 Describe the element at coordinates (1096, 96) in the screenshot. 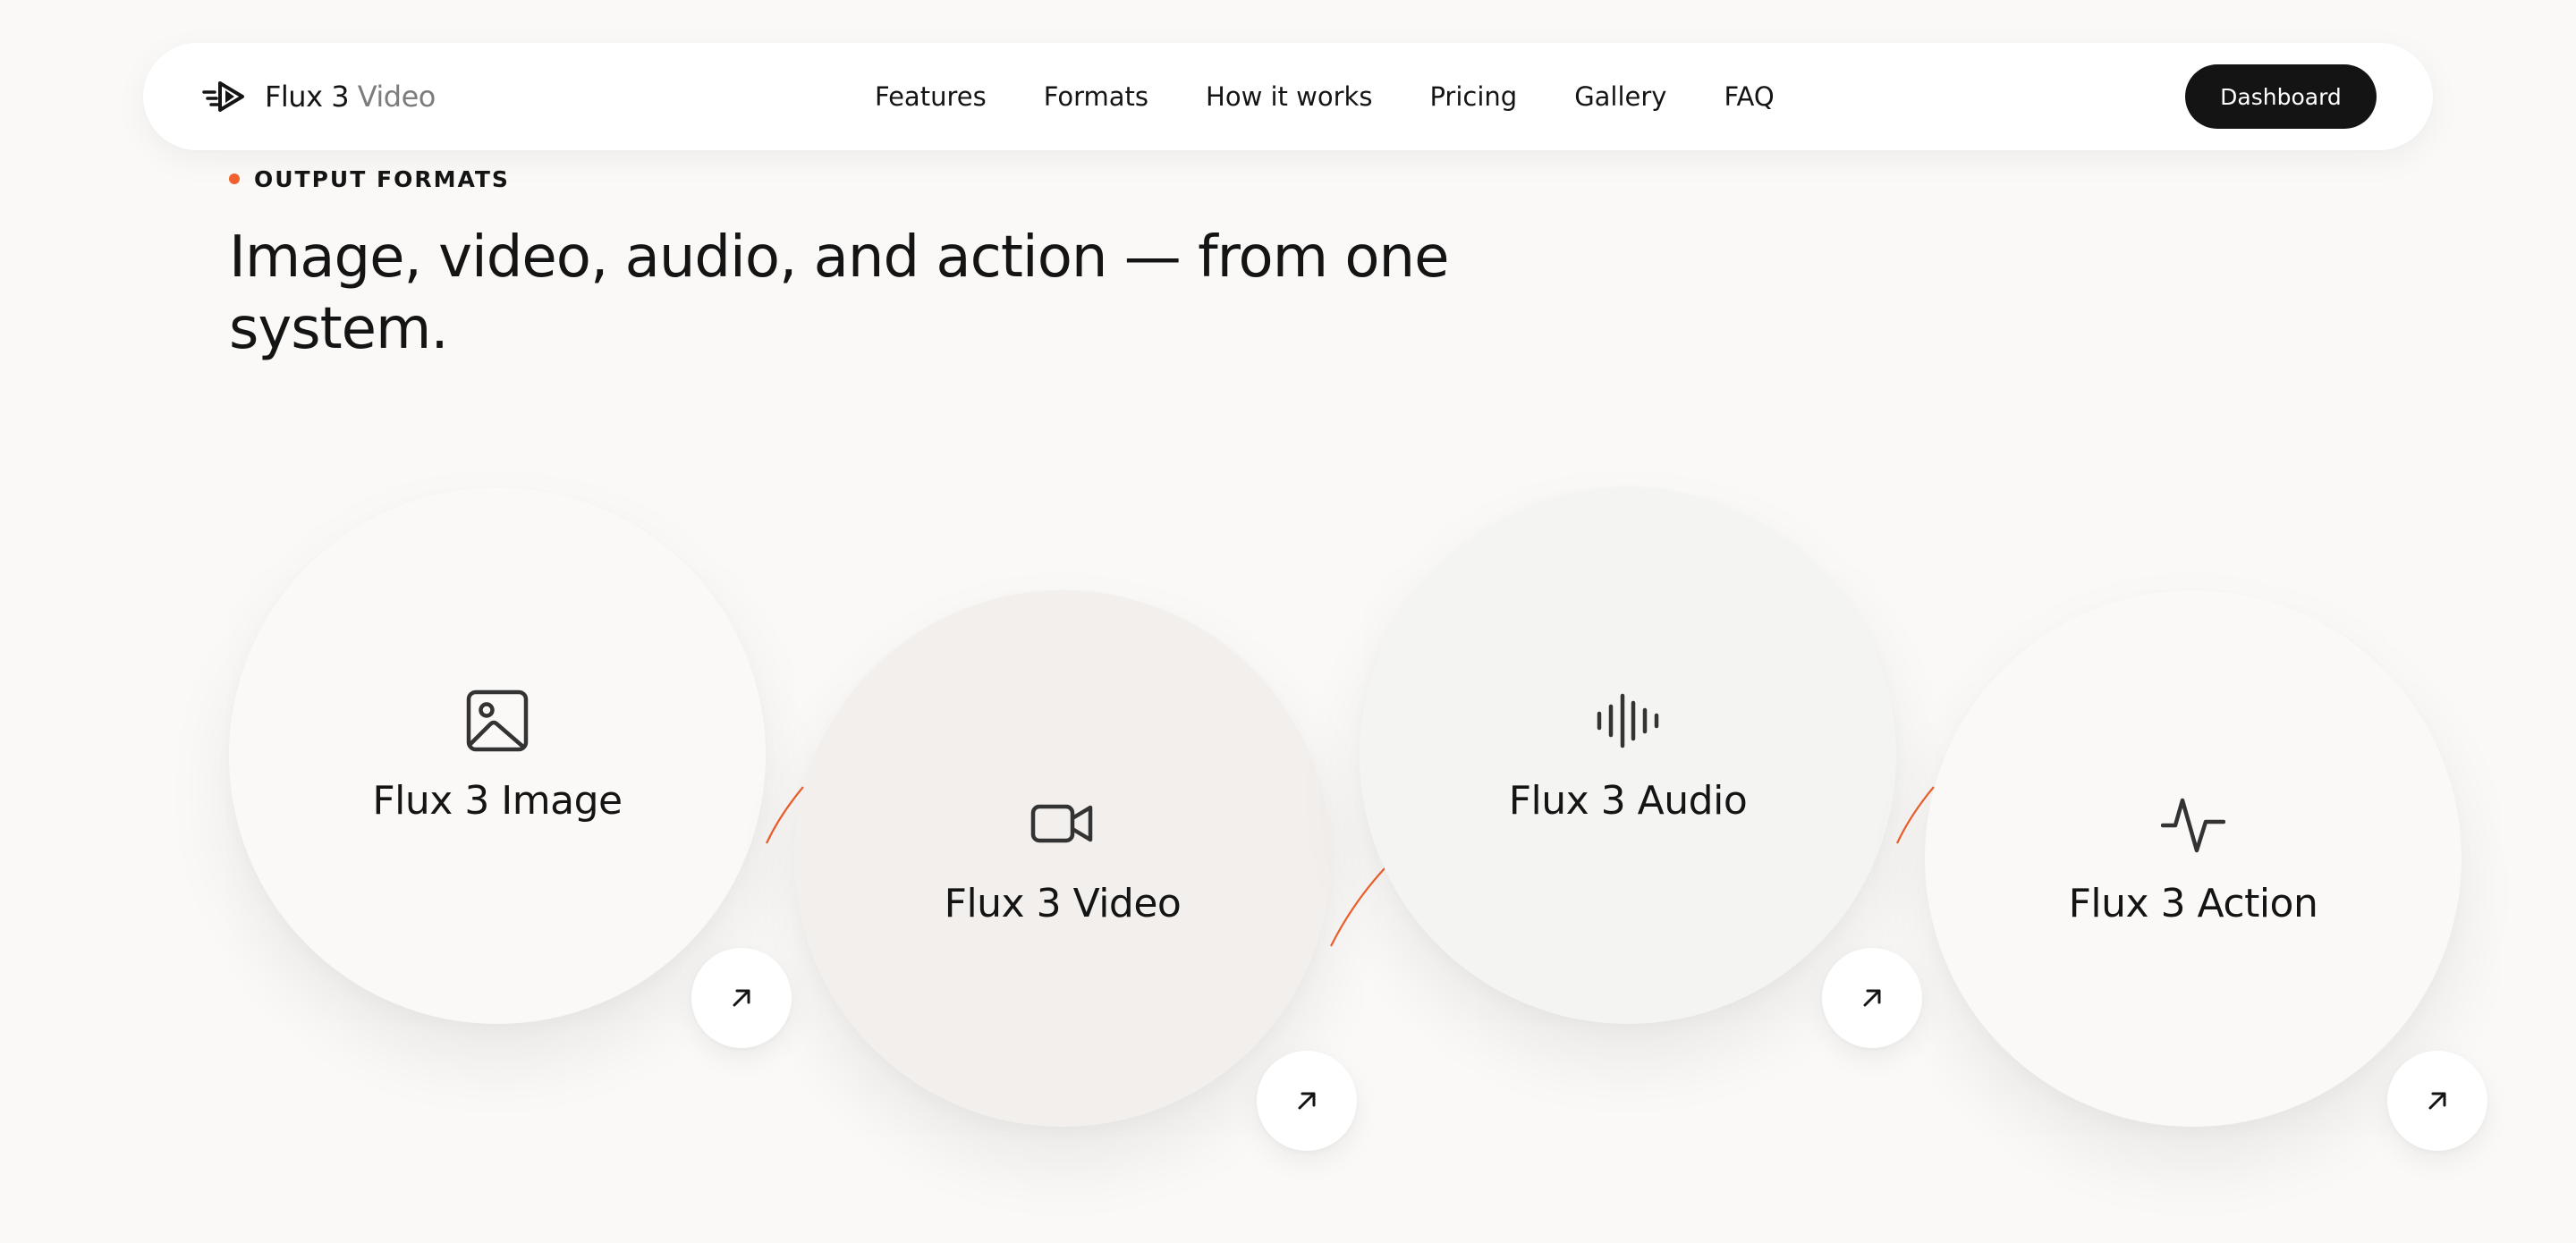

I see `nav-link-formats: Formats` at that location.